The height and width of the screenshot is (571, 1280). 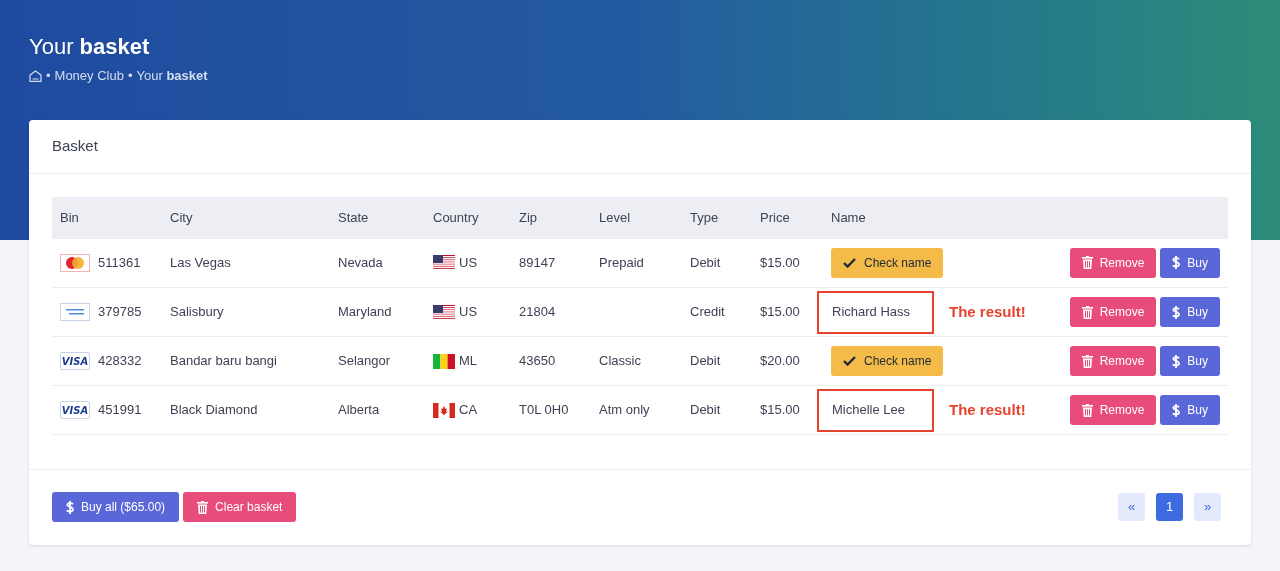 What do you see at coordinates (223, 361) in the screenshot?
I see `table-cell: Bandar baru bangi` at bounding box center [223, 361].